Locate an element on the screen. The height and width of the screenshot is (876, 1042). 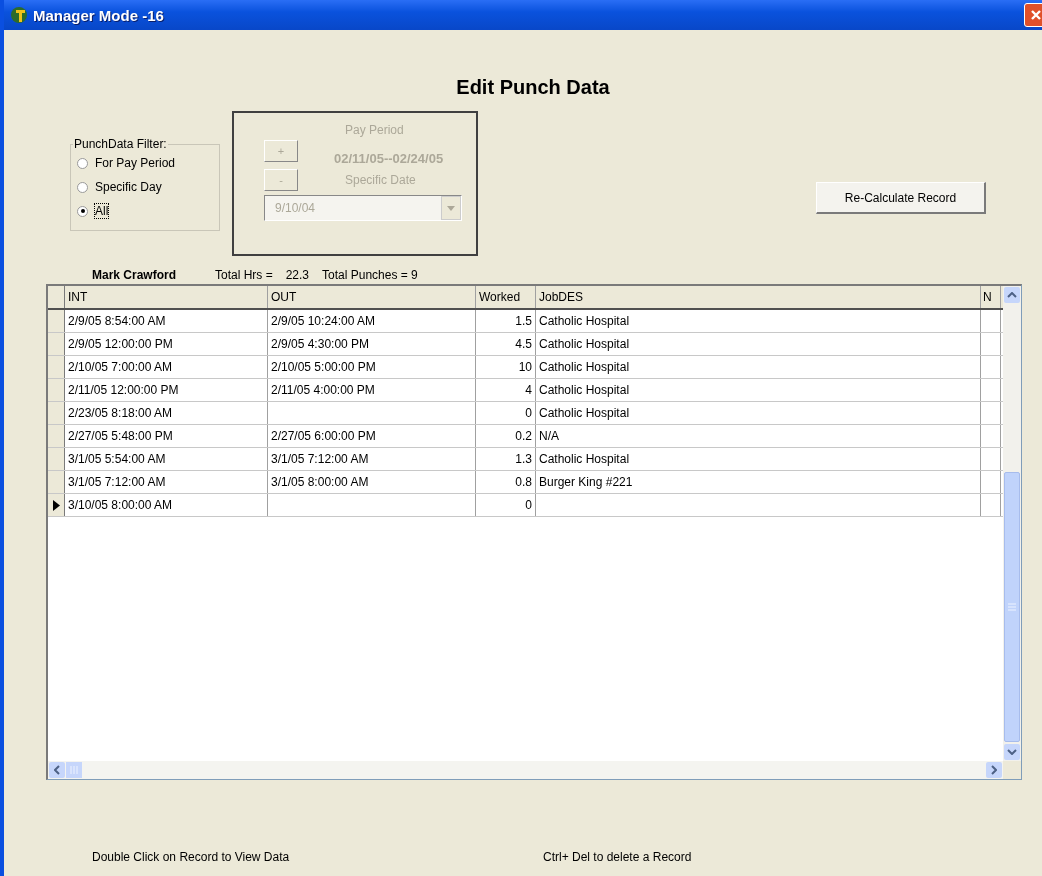
radio-label: All is located at coordinates (102, 211).